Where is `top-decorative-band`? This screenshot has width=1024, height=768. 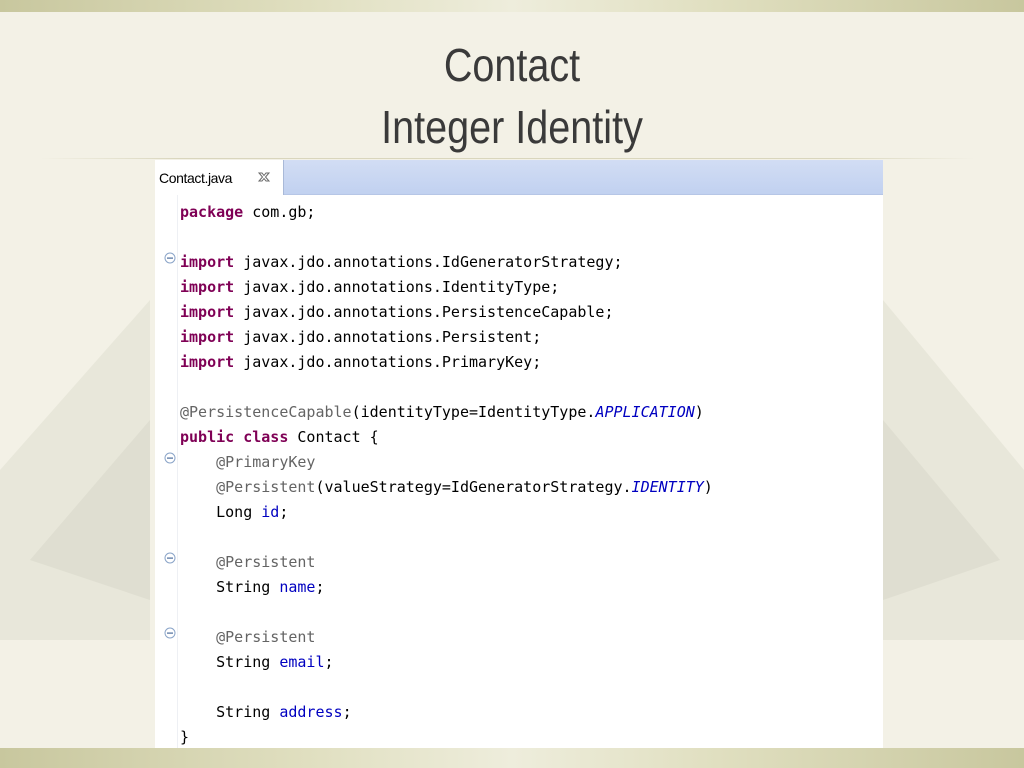 top-decorative-band is located at coordinates (512, 6).